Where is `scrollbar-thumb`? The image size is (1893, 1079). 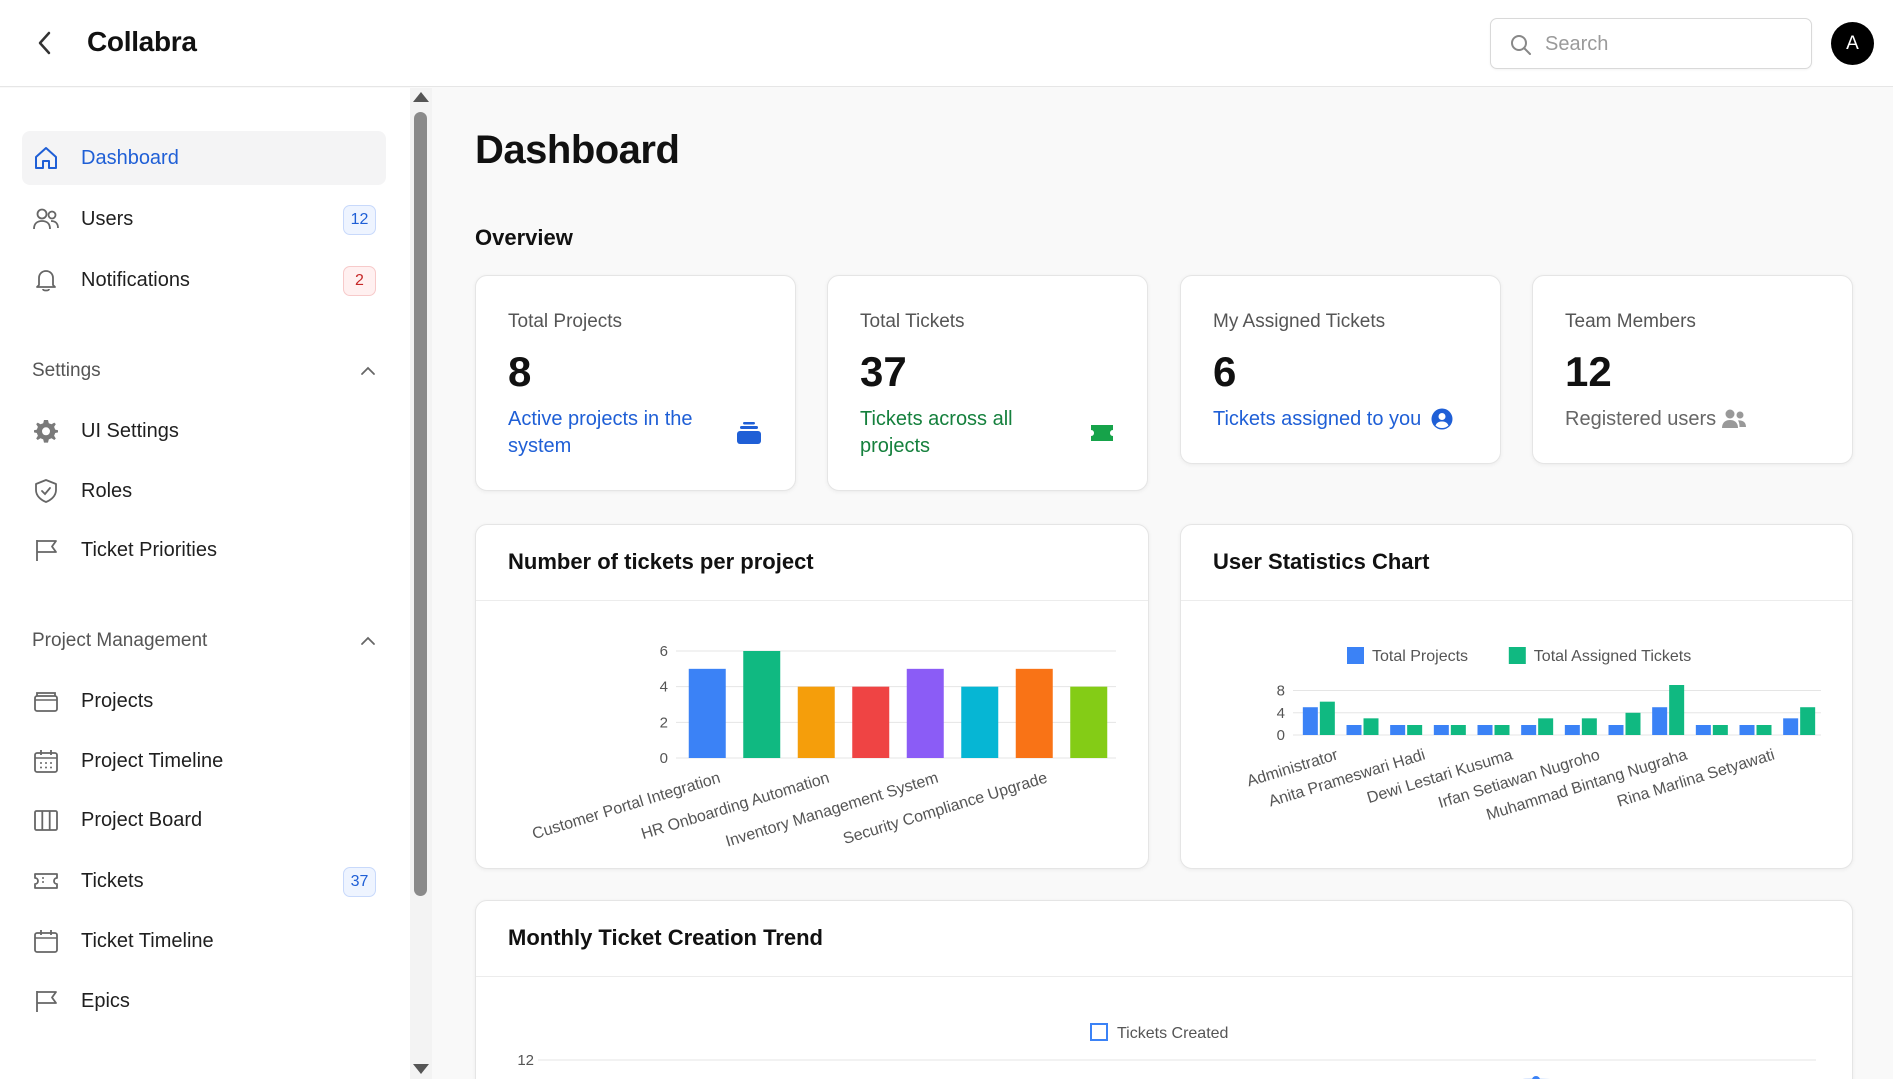
scrollbar-thumb is located at coordinates (420, 504).